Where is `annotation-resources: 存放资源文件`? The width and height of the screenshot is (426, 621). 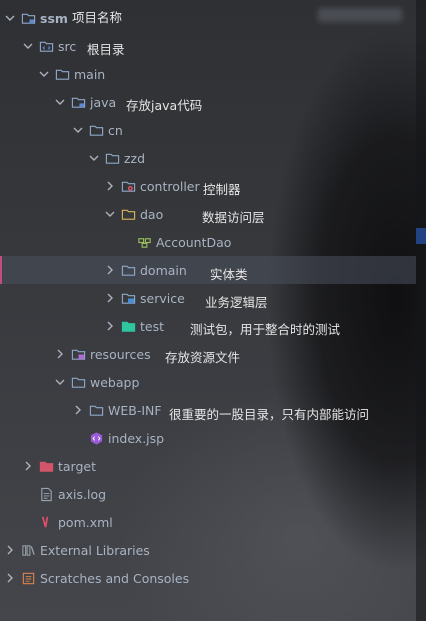 annotation-resources: 存放资源文件 is located at coordinates (203, 357).